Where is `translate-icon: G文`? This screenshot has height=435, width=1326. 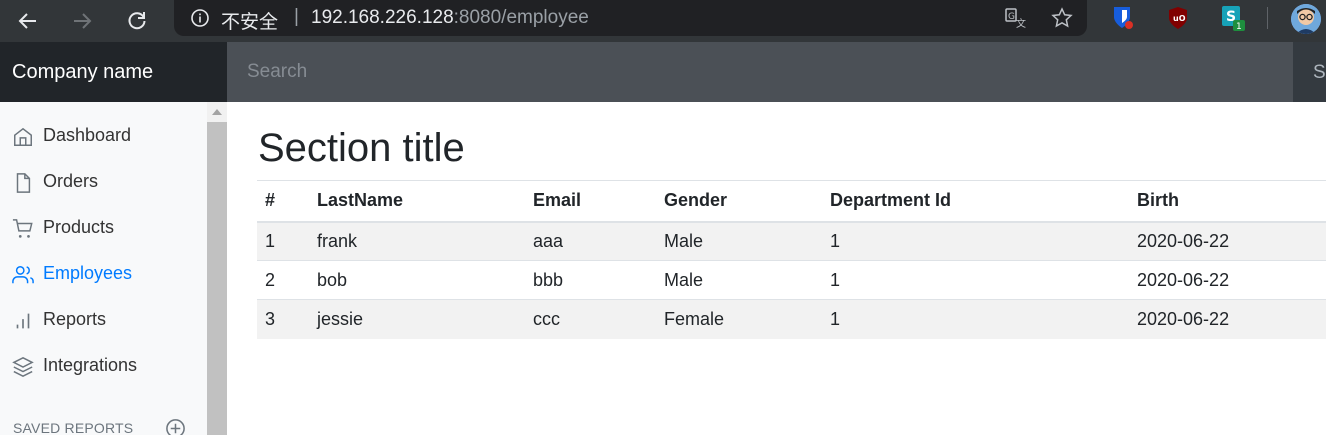 translate-icon: G文 is located at coordinates (1016, 18).